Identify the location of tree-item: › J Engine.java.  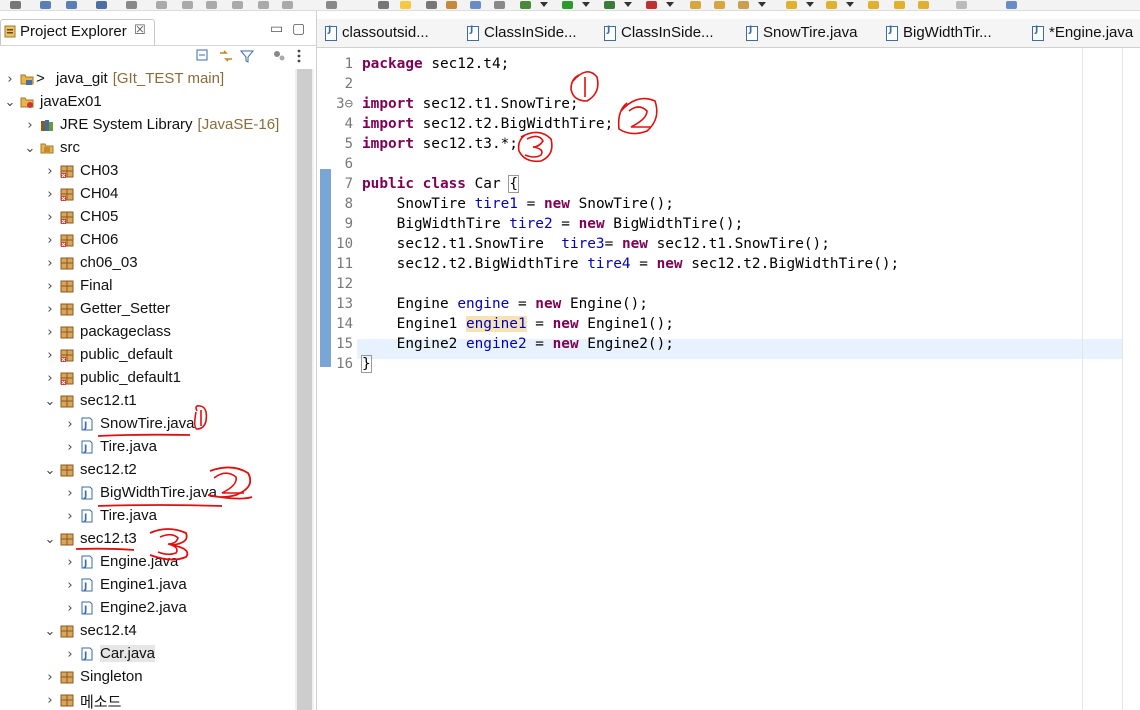
(147, 563).